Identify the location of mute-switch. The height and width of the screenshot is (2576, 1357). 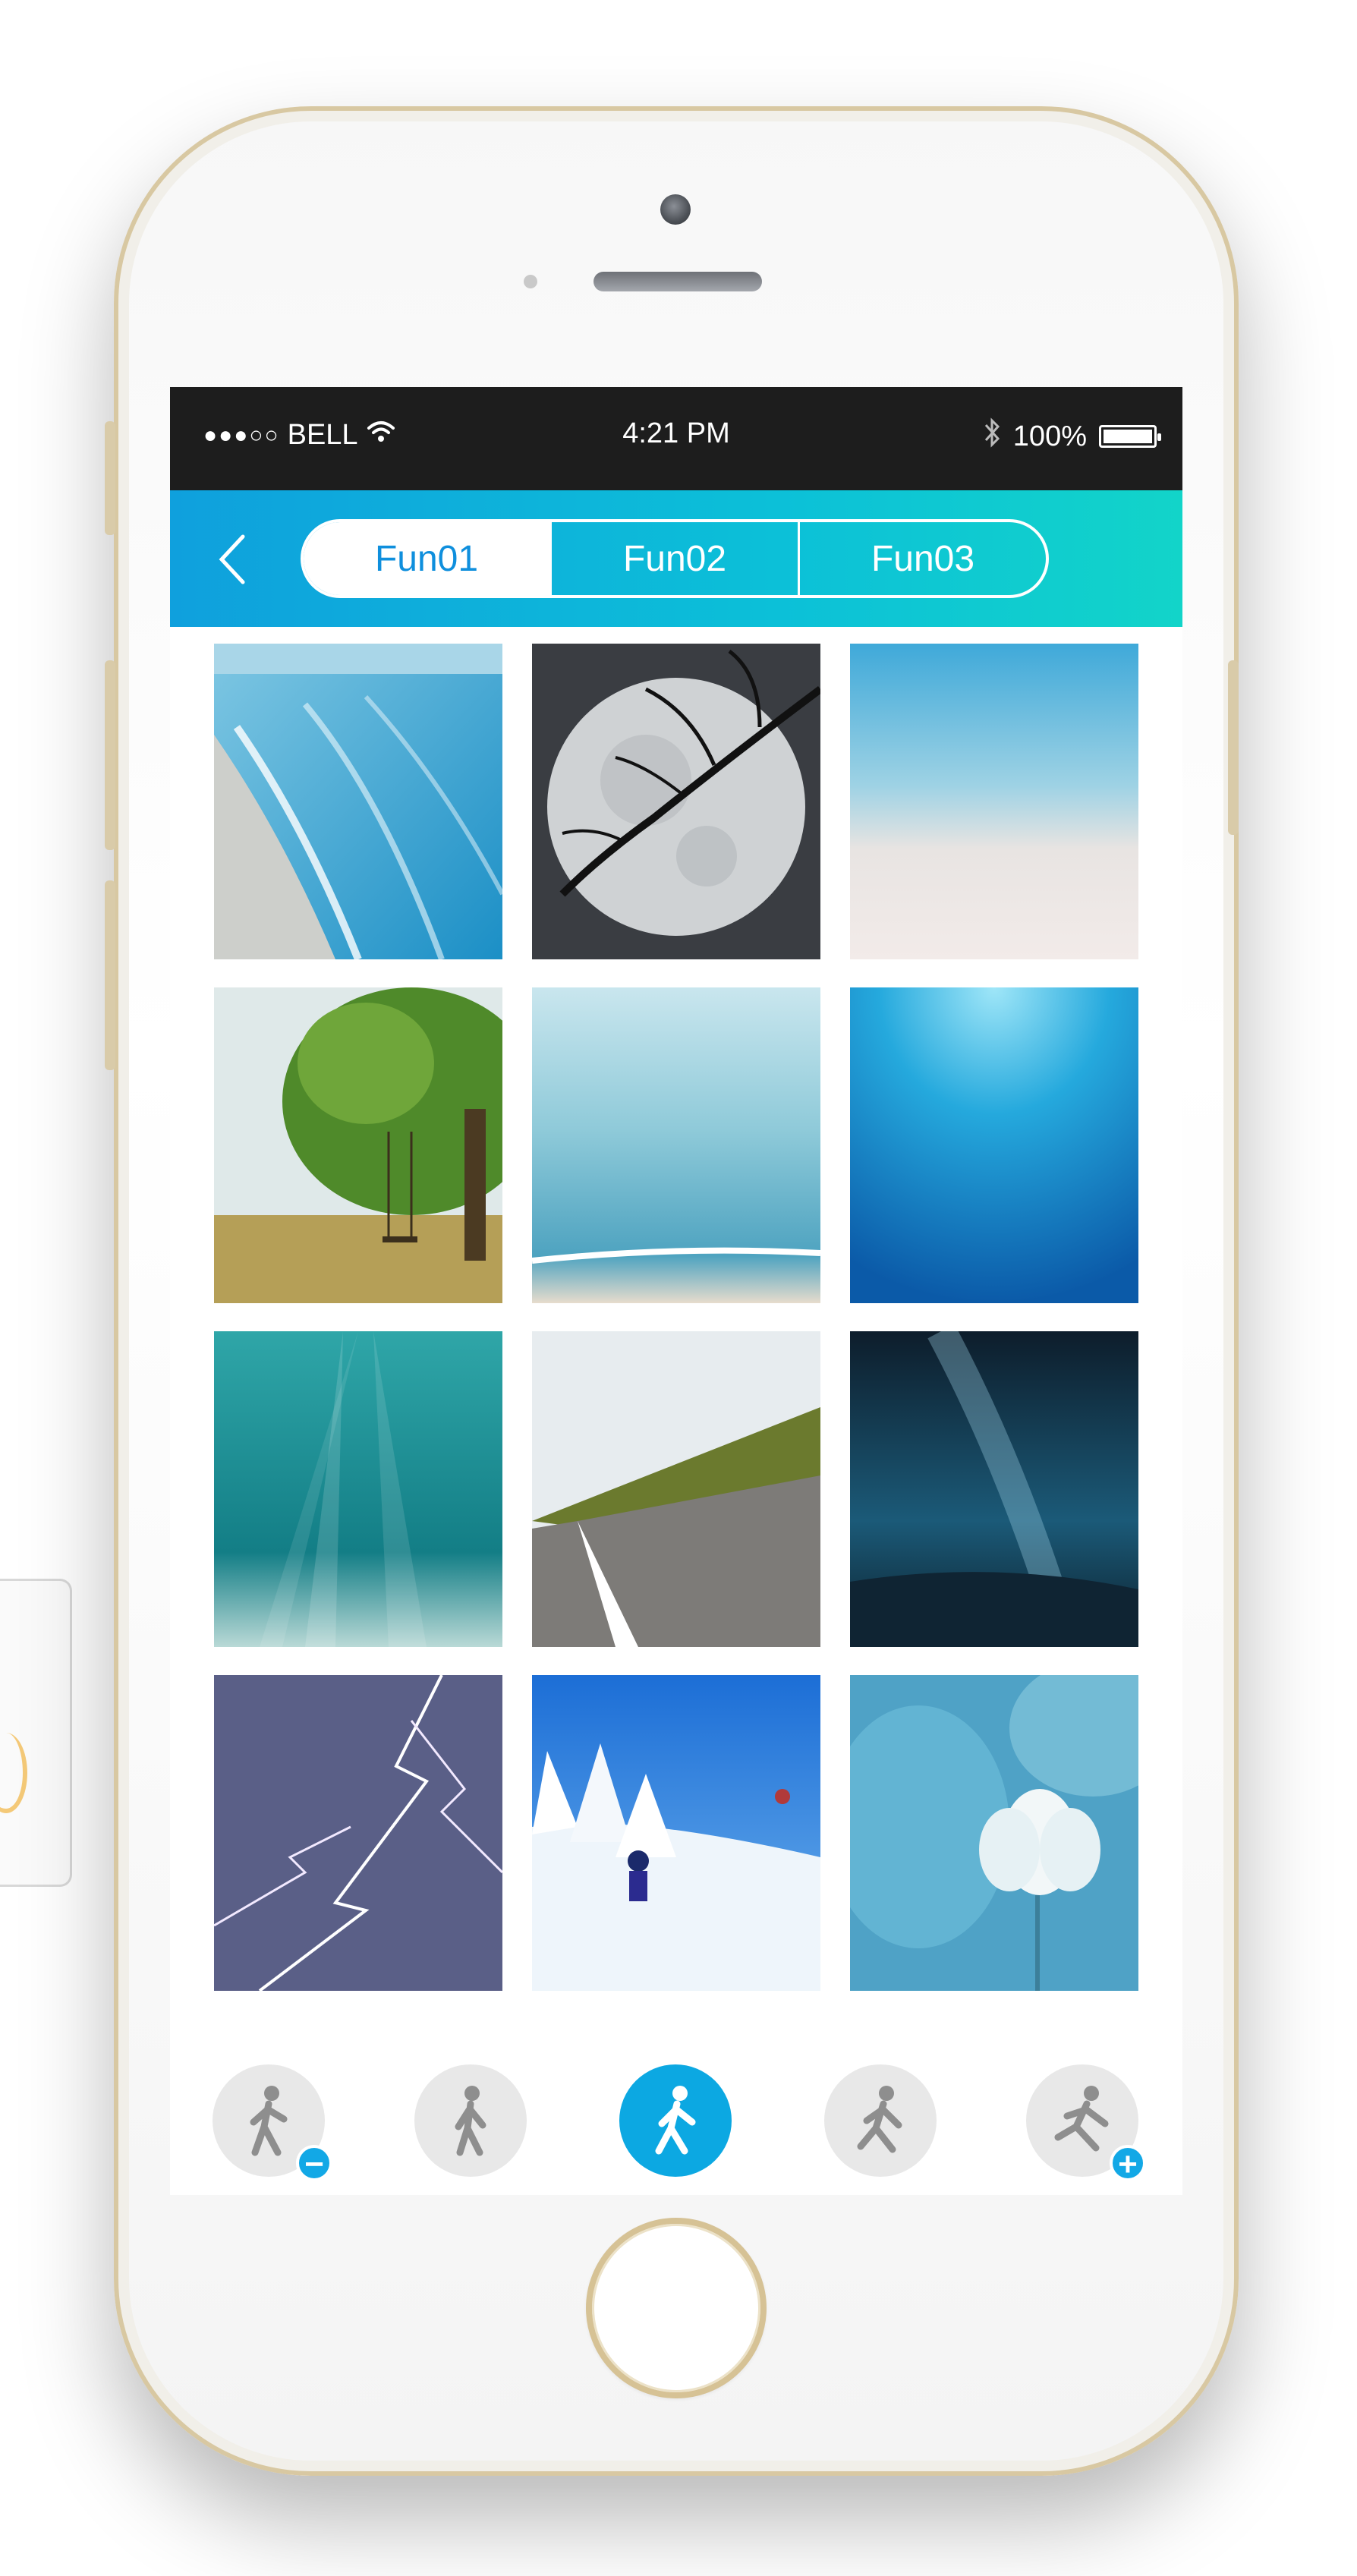
(110, 478).